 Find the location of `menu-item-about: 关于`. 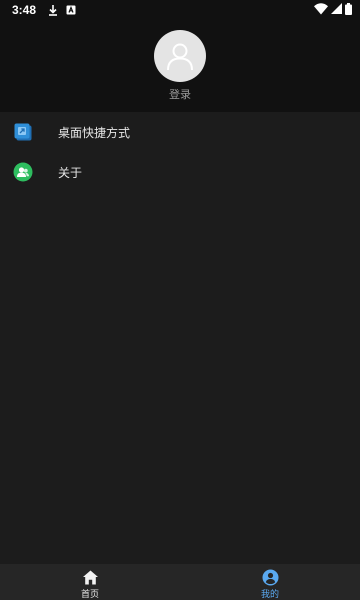

menu-item-about: 关于 is located at coordinates (180, 172).